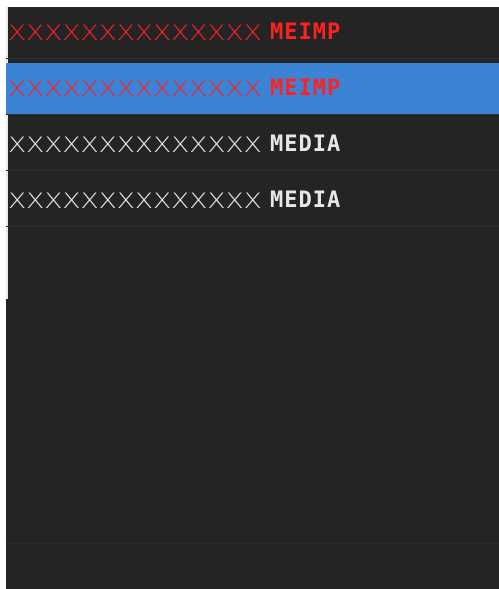 The image size is (499, 589). I want to click on list-item: XXXXXXXXXXXXXX MEIMP, so click(252, 33).